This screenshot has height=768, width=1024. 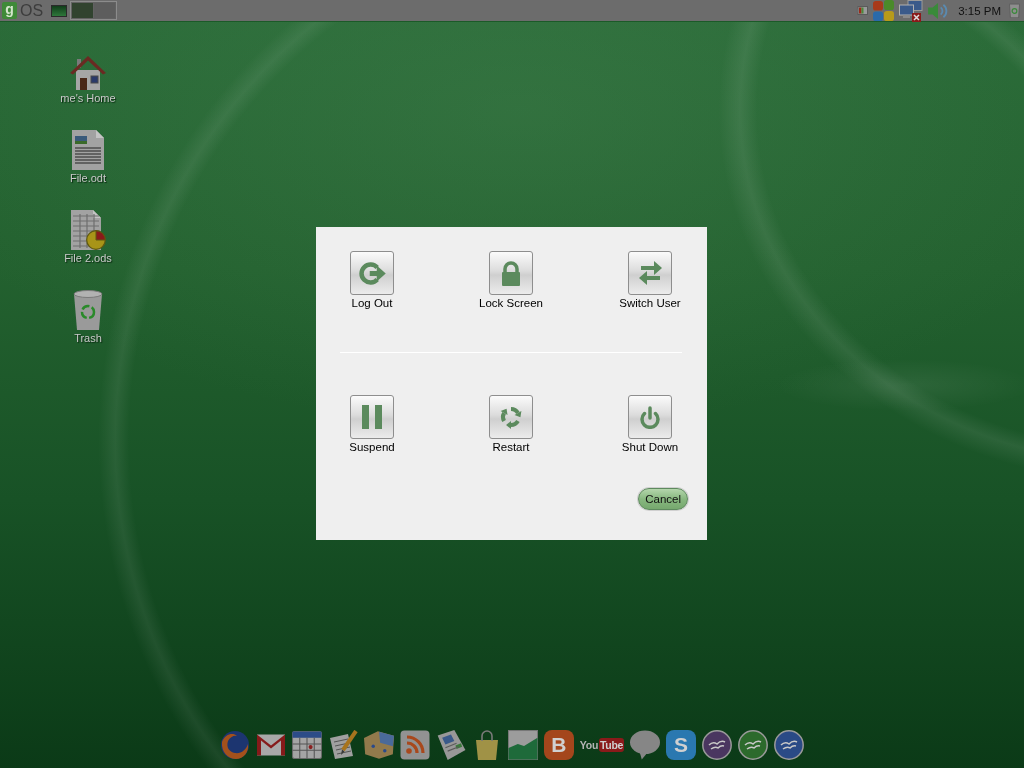 What do you see at coordinates (862, 10) in the screenshot?
I see `battery-icon` at bounding box center [862, 10].